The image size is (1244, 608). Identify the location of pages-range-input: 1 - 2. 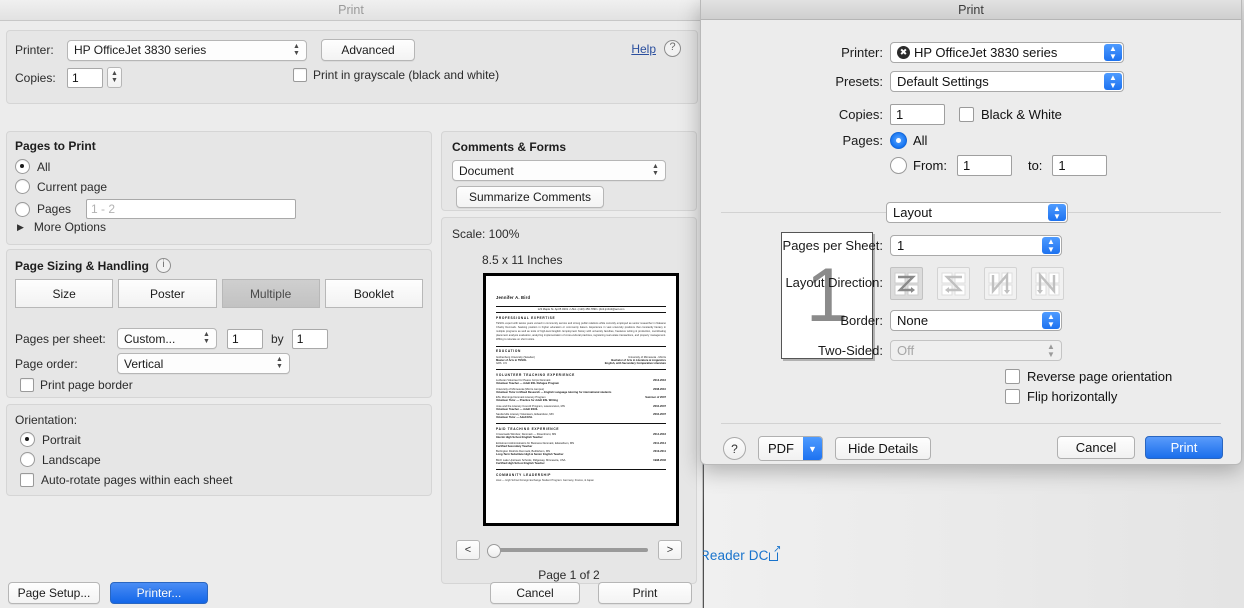
(191, 209).